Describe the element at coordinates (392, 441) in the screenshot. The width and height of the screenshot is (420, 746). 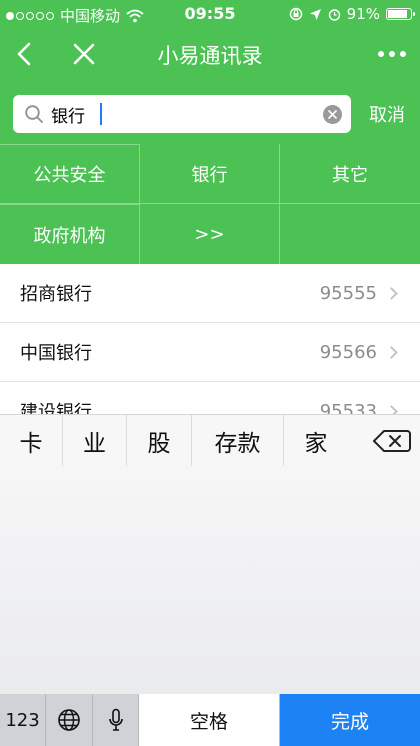
I see `backspace-icon` at that location.